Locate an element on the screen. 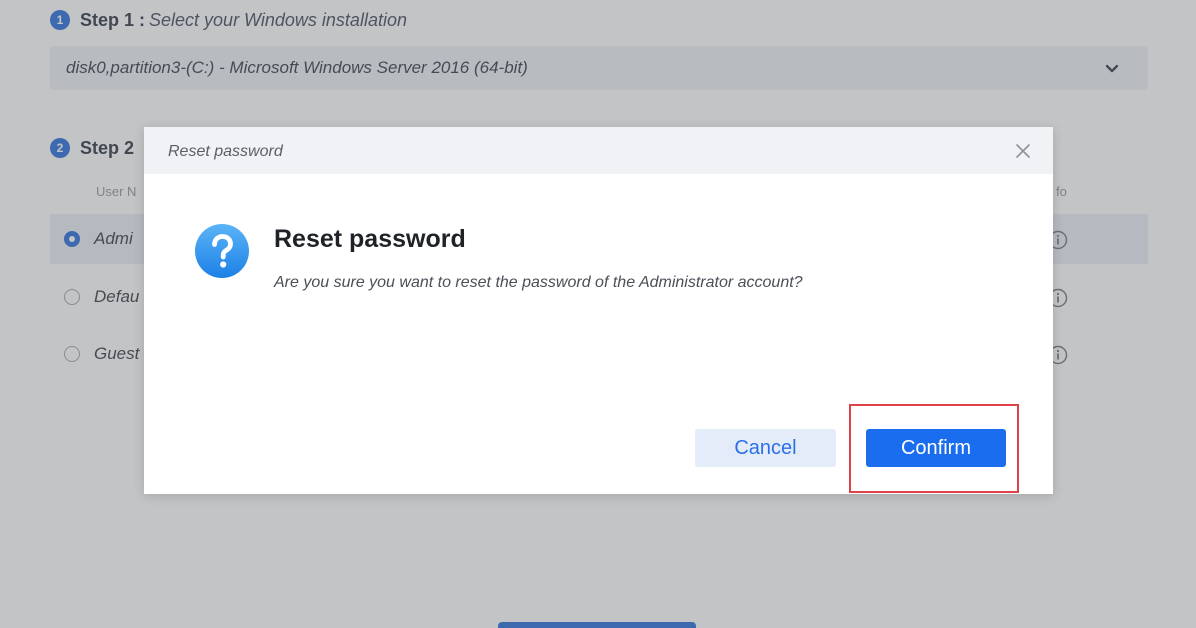 This screenshot has height=628, width=1196. dialog-window-title: Reset password is located at coordinates (225, 151).